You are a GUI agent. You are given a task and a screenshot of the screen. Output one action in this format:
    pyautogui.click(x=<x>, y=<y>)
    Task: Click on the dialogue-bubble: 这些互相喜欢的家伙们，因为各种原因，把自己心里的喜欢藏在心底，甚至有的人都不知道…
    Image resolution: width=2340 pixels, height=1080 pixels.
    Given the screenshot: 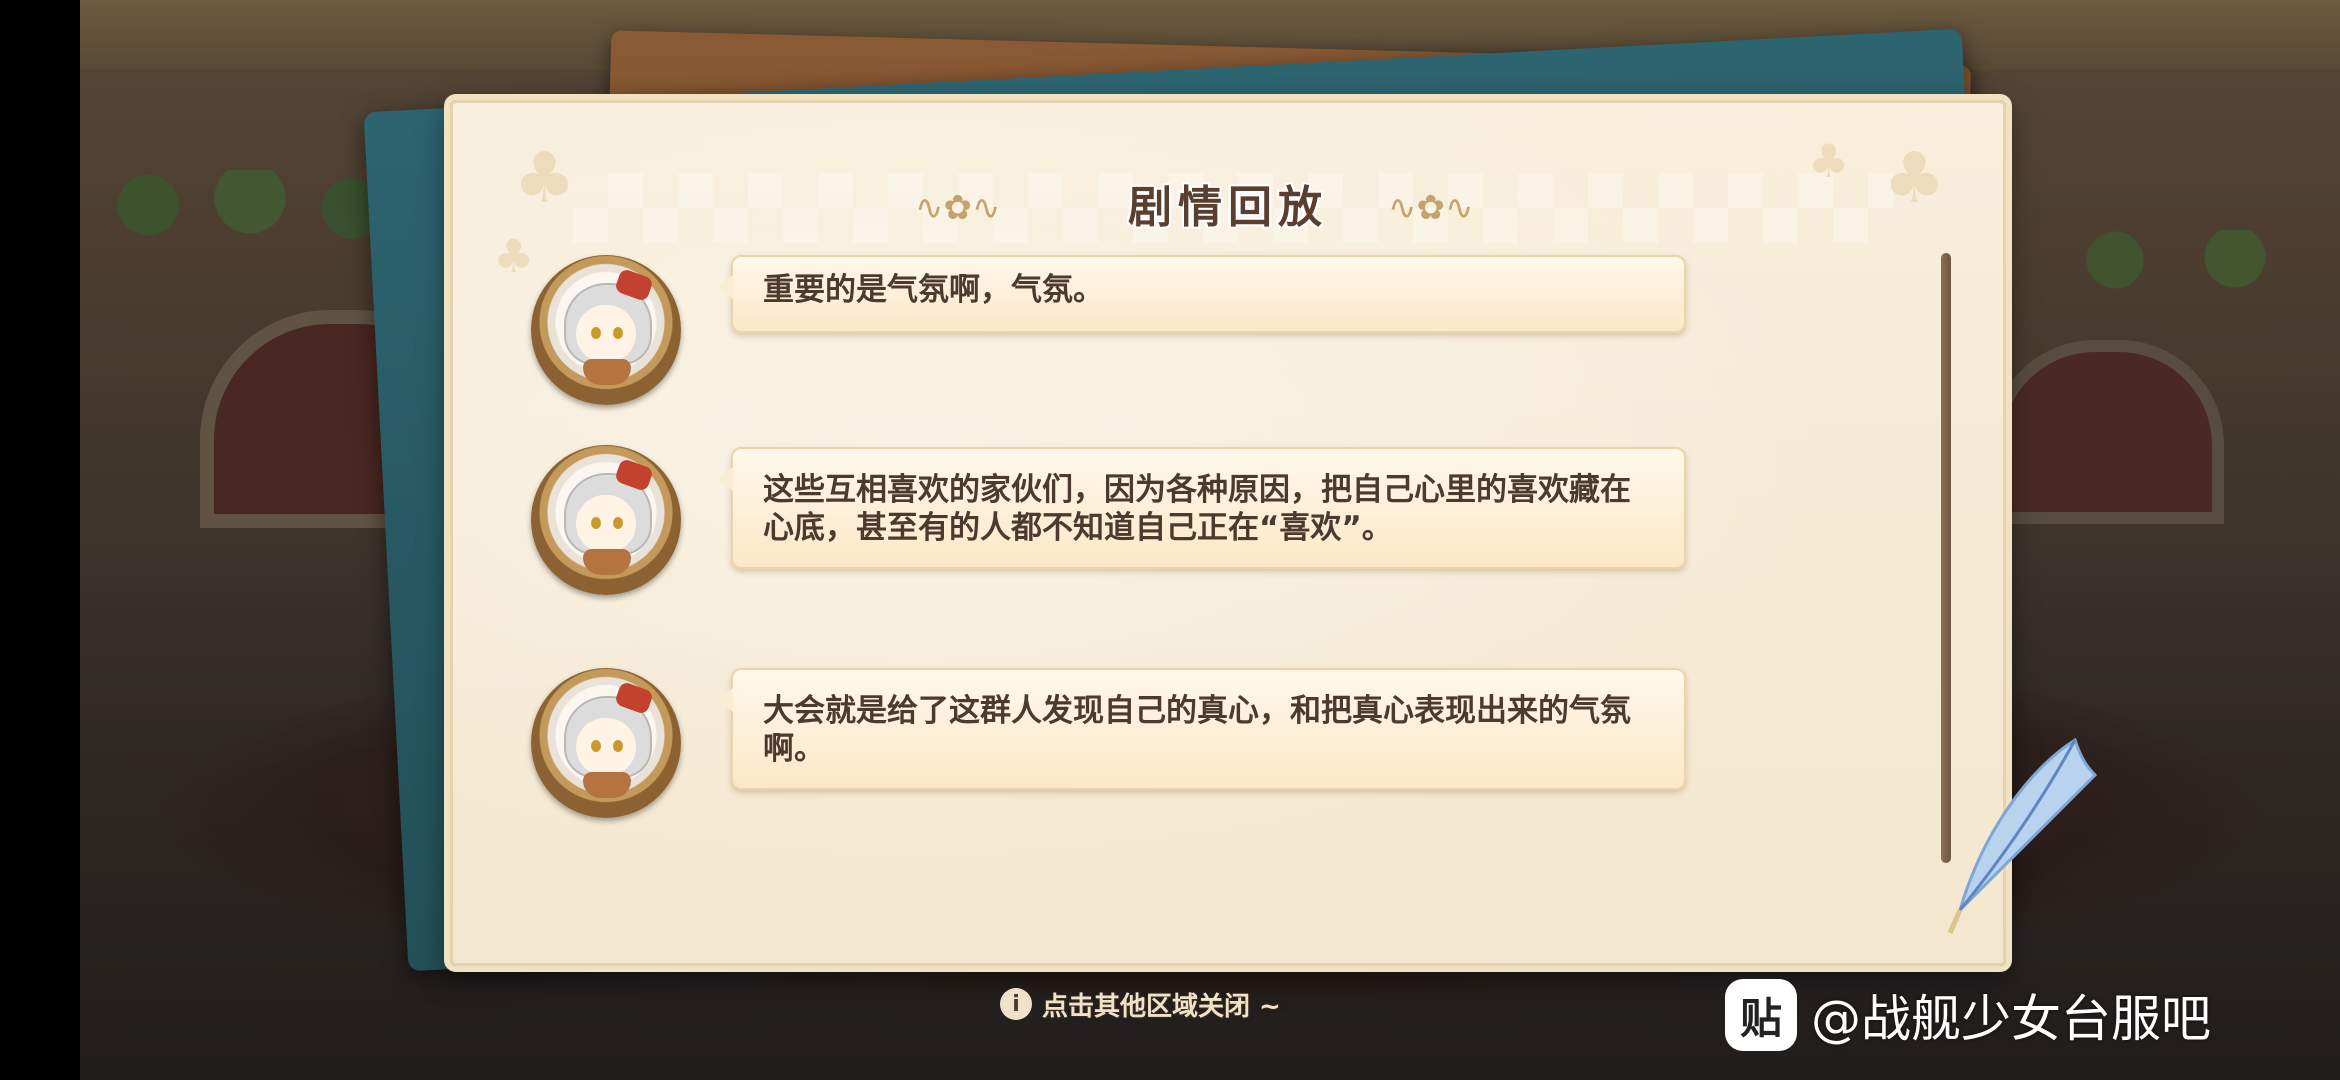 What is the action you would take?
    pyautogui.click(x=1201, y=508)
    